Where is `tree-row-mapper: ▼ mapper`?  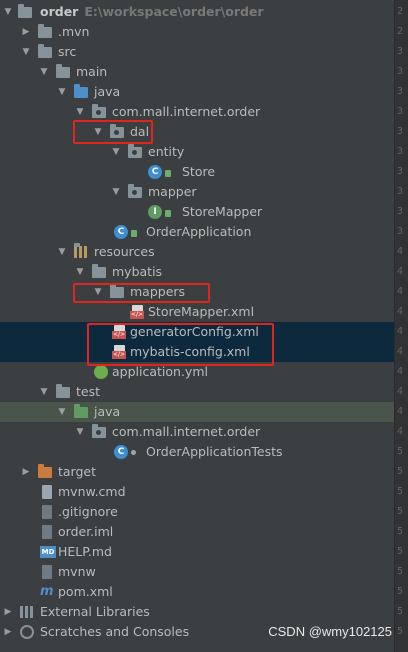
tree-row-mapper: ▼ mapper is located at coordinates (197, 192).